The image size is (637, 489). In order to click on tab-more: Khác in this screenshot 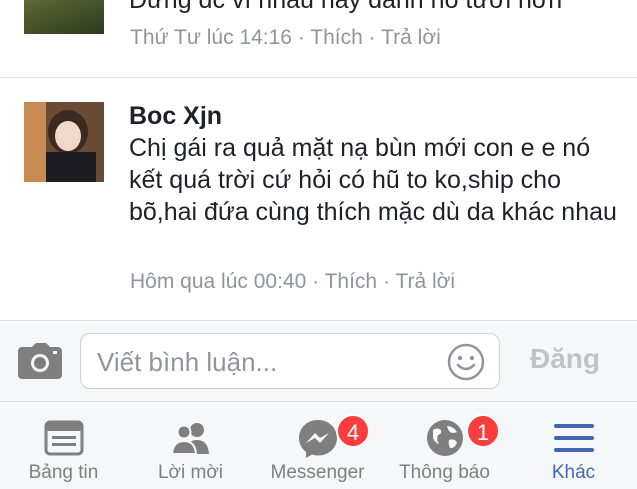, I will do `click(573, 445)`.